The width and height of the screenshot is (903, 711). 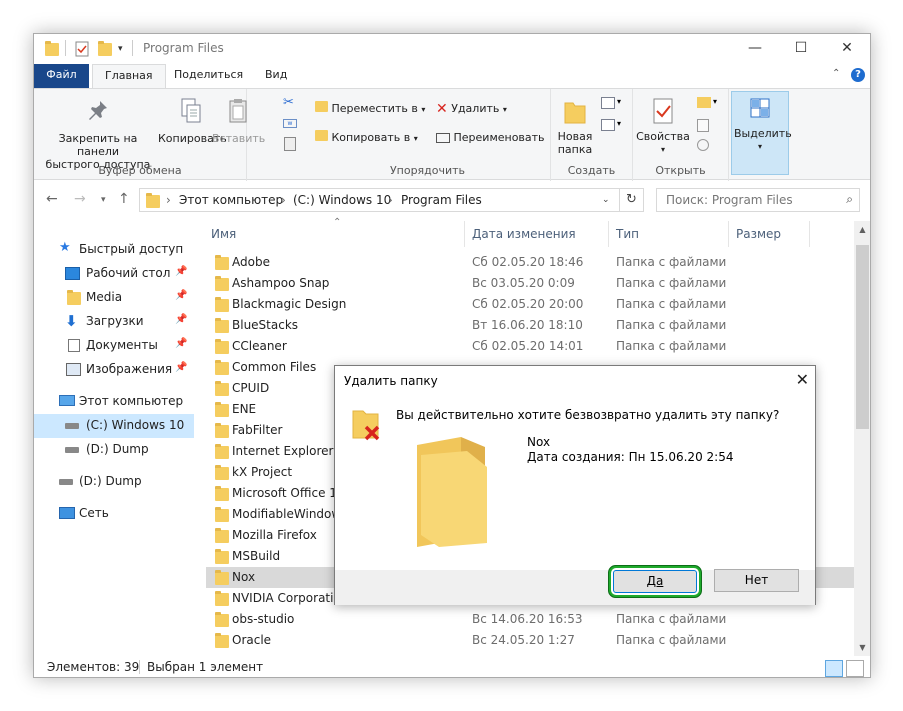 I want to click on nav-network: Сеть, so click(x=114, y=514).